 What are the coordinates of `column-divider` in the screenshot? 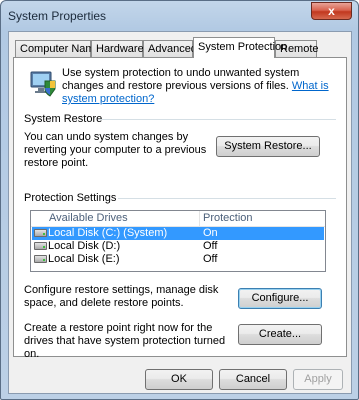 It's located at (199, 218).